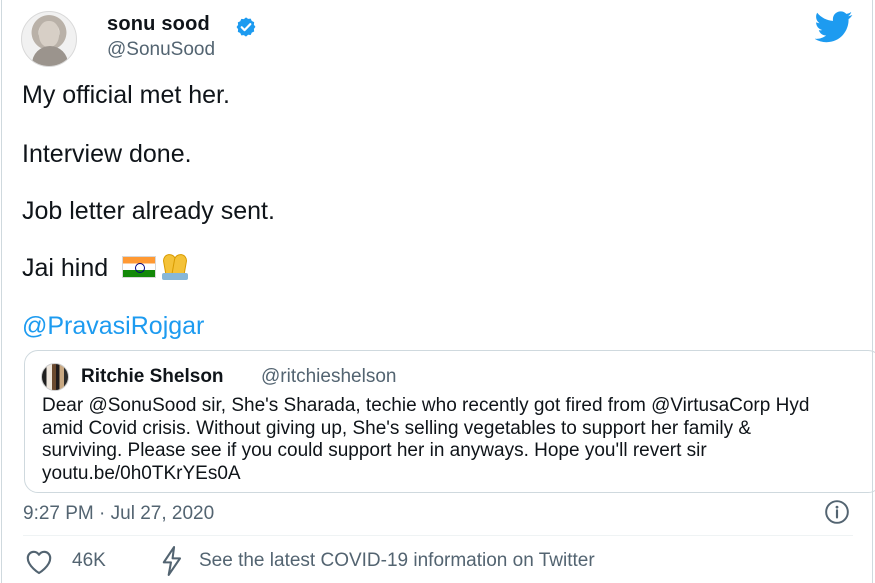 The height and width of the screenshot is (583, 875). I want to click on likes-count: 46K, so click(89, 561).